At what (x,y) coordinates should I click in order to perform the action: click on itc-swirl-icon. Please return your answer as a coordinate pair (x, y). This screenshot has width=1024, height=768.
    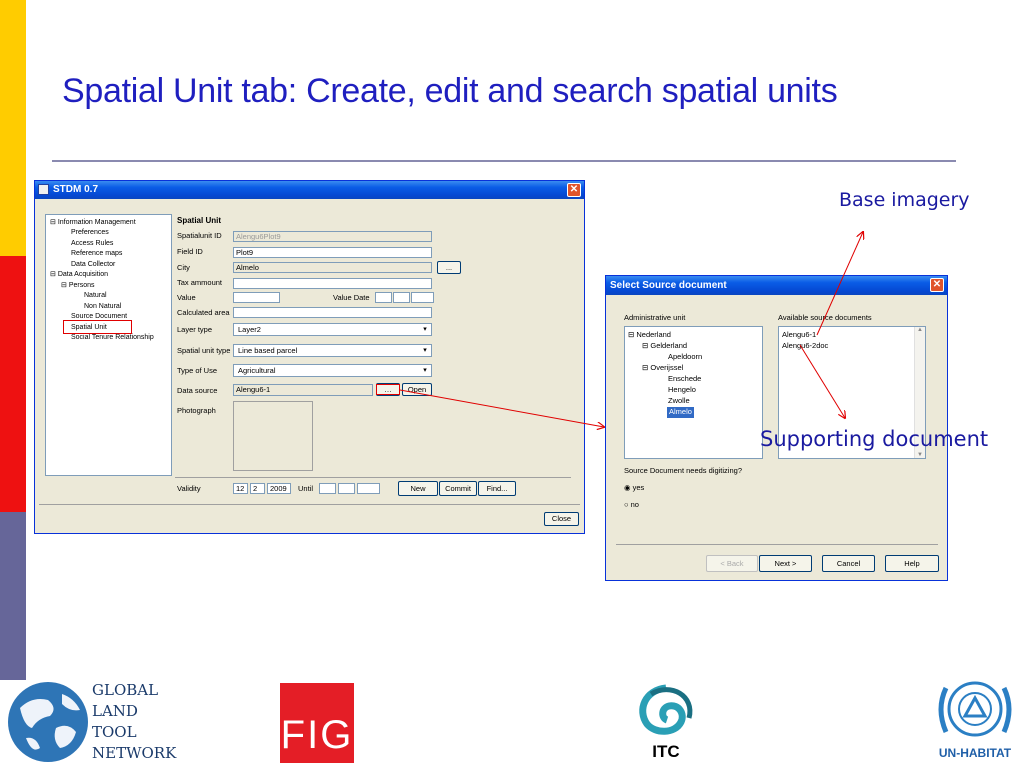
    Looking at the image, I should click on (666, 709).